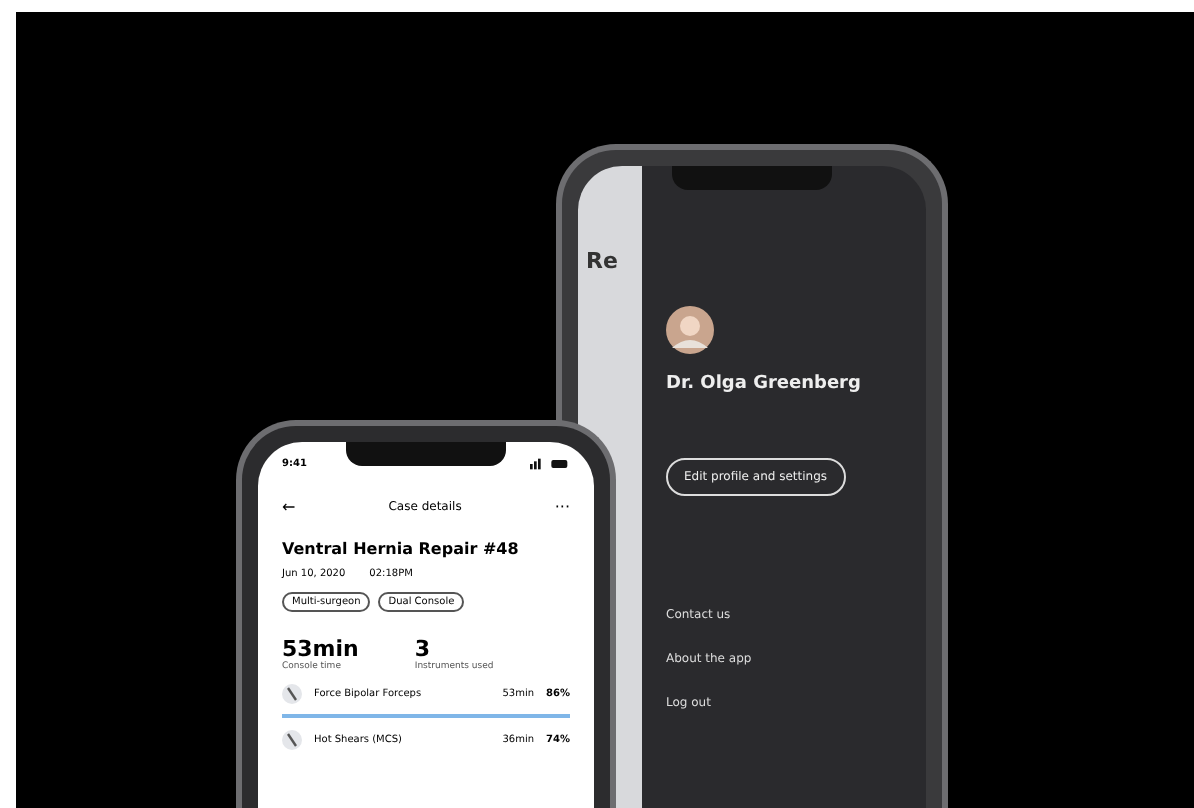 This screenshot has height=808, width=1194. Describe the element at coordinates (550, 464) in the screenshot. I see `status-icons-icon` at that location.